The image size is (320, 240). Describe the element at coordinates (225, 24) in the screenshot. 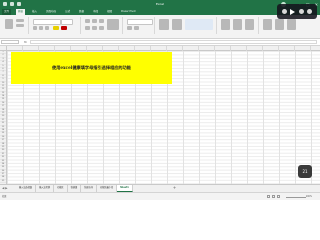

I see `insert-cells-icon` at that location.